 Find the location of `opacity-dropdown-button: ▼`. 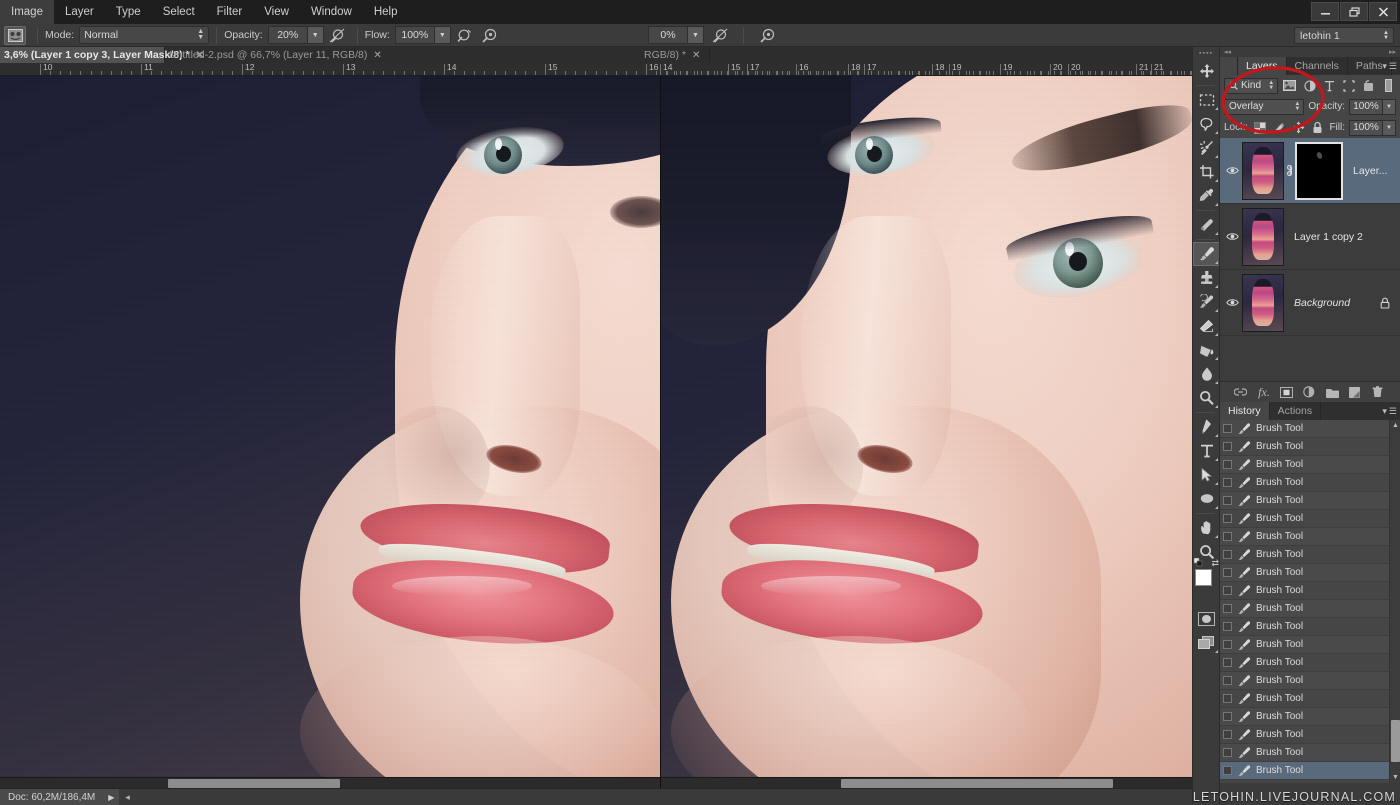

opacity-dropdown-button: ▼ is located at coordinates (315, 35).